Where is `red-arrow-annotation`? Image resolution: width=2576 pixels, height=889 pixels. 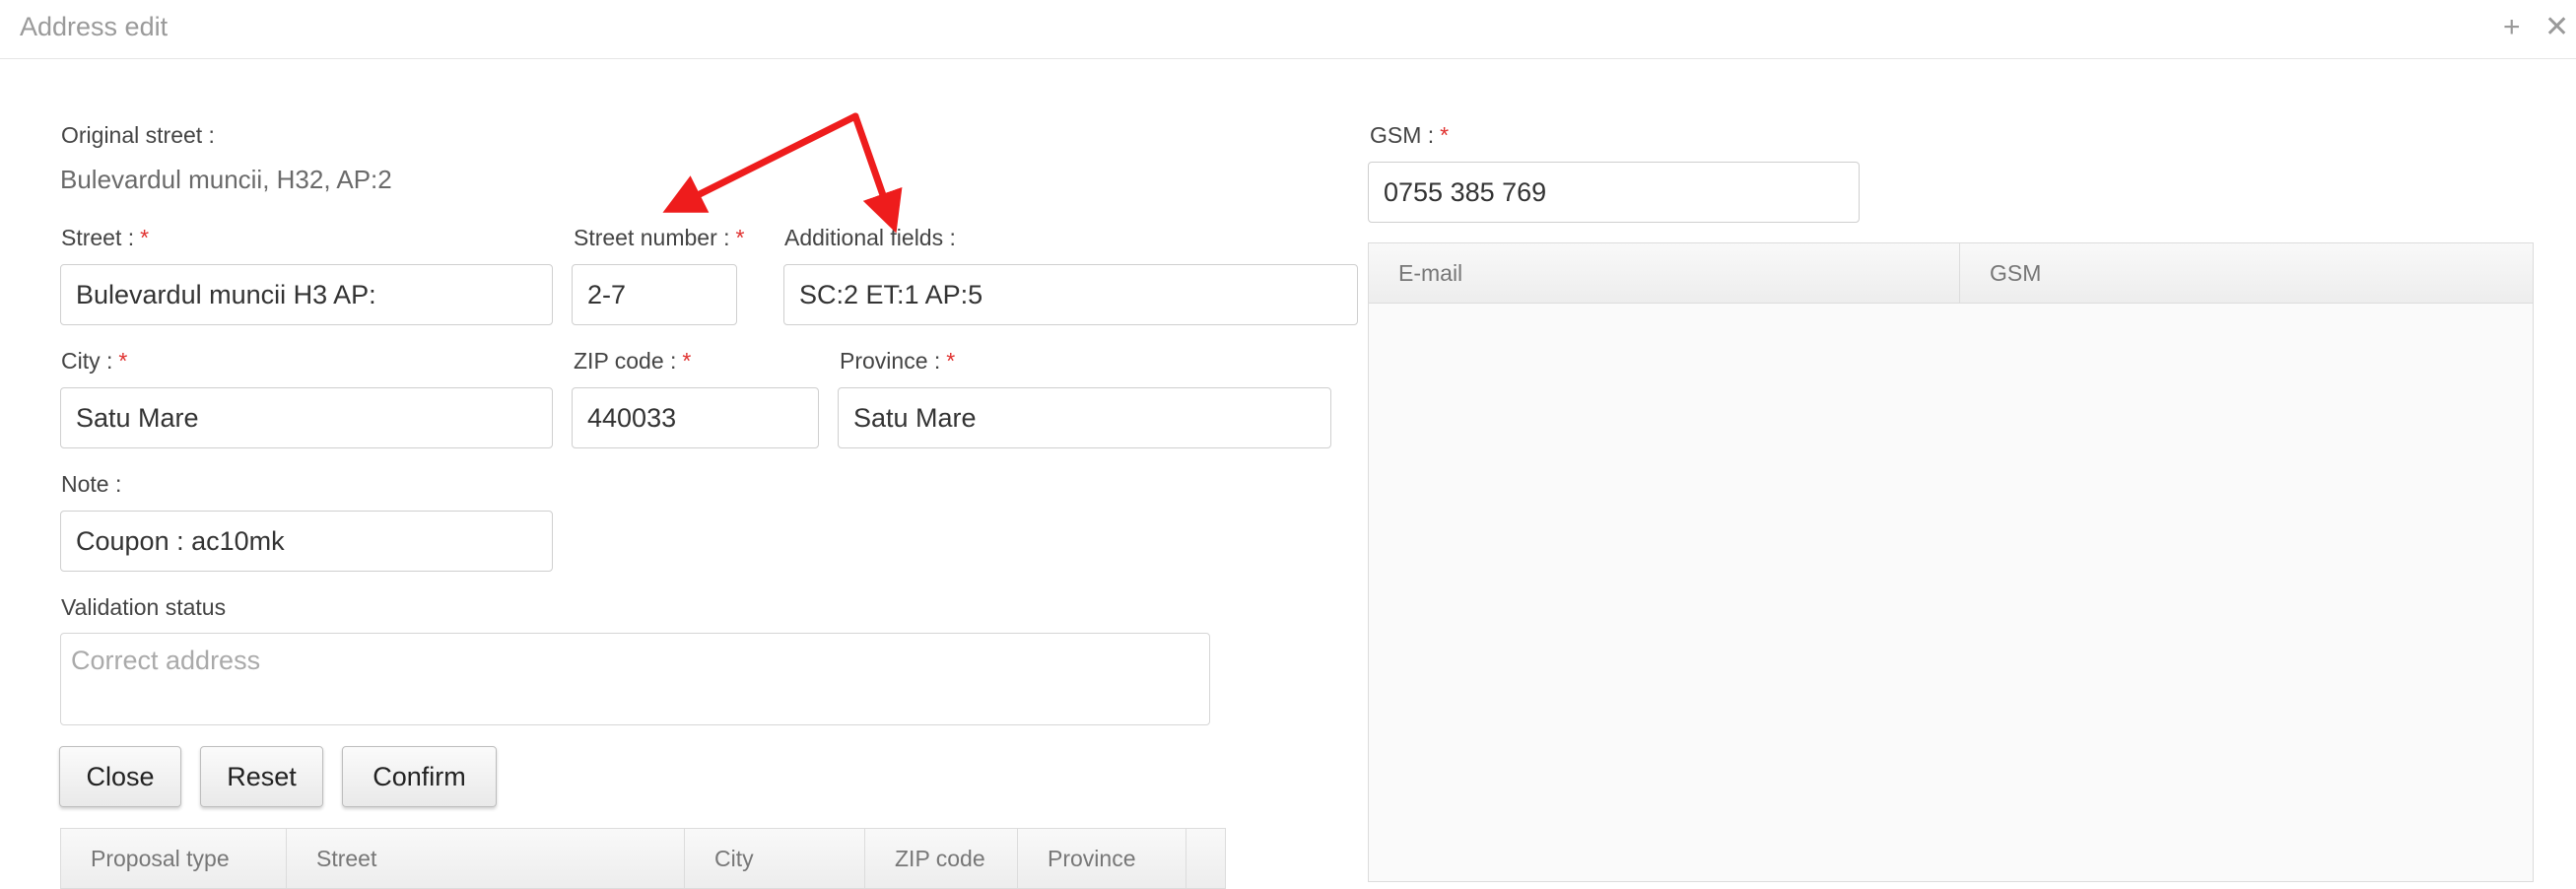
red-arrow-annotation is located at coordinates (782, 173).